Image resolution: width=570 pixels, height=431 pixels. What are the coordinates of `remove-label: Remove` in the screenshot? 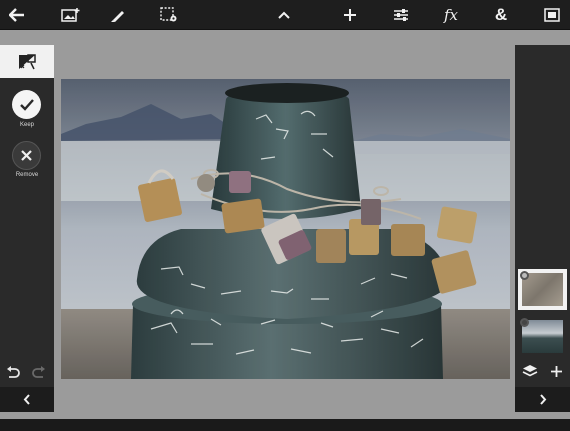 It's located at (27, 175).